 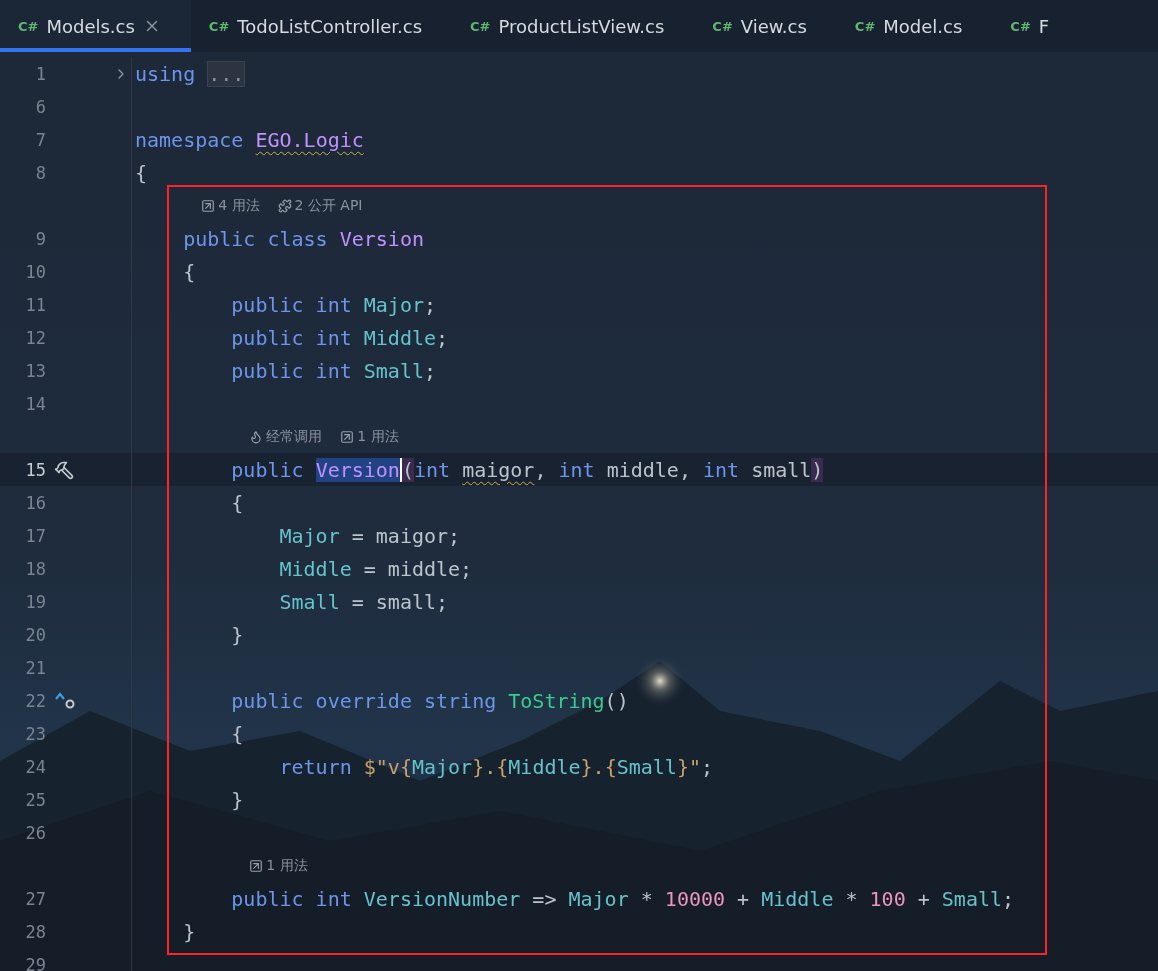 I want to click on line-number: 17, so click(x=35, y=535).